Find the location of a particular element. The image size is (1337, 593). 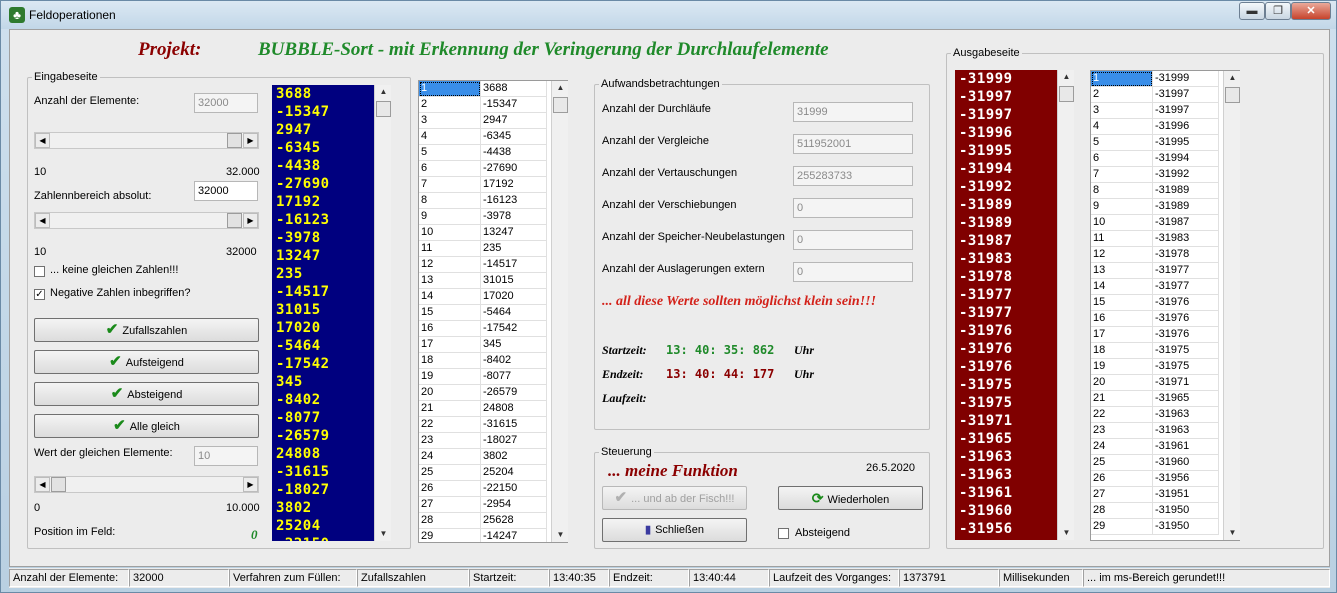

list-item: -14517 is located at coordinates (323, 292).